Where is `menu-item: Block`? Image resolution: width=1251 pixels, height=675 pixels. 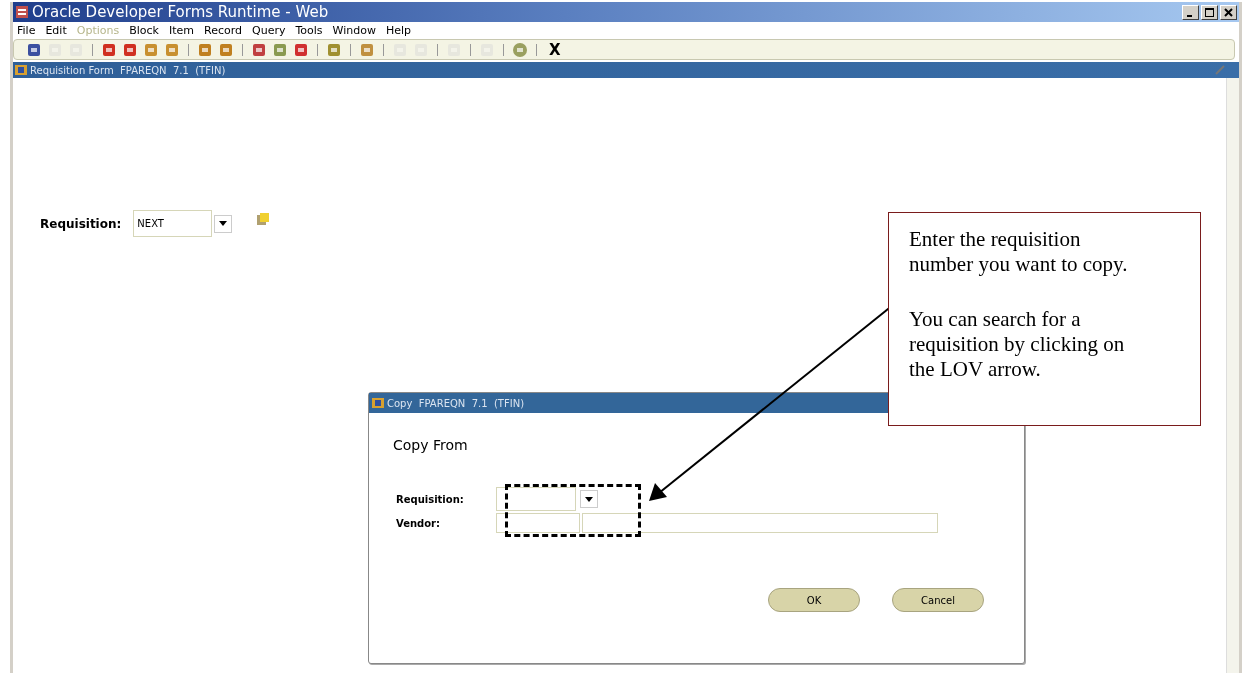
menu-item: Block is located at coordinates (144, 30).